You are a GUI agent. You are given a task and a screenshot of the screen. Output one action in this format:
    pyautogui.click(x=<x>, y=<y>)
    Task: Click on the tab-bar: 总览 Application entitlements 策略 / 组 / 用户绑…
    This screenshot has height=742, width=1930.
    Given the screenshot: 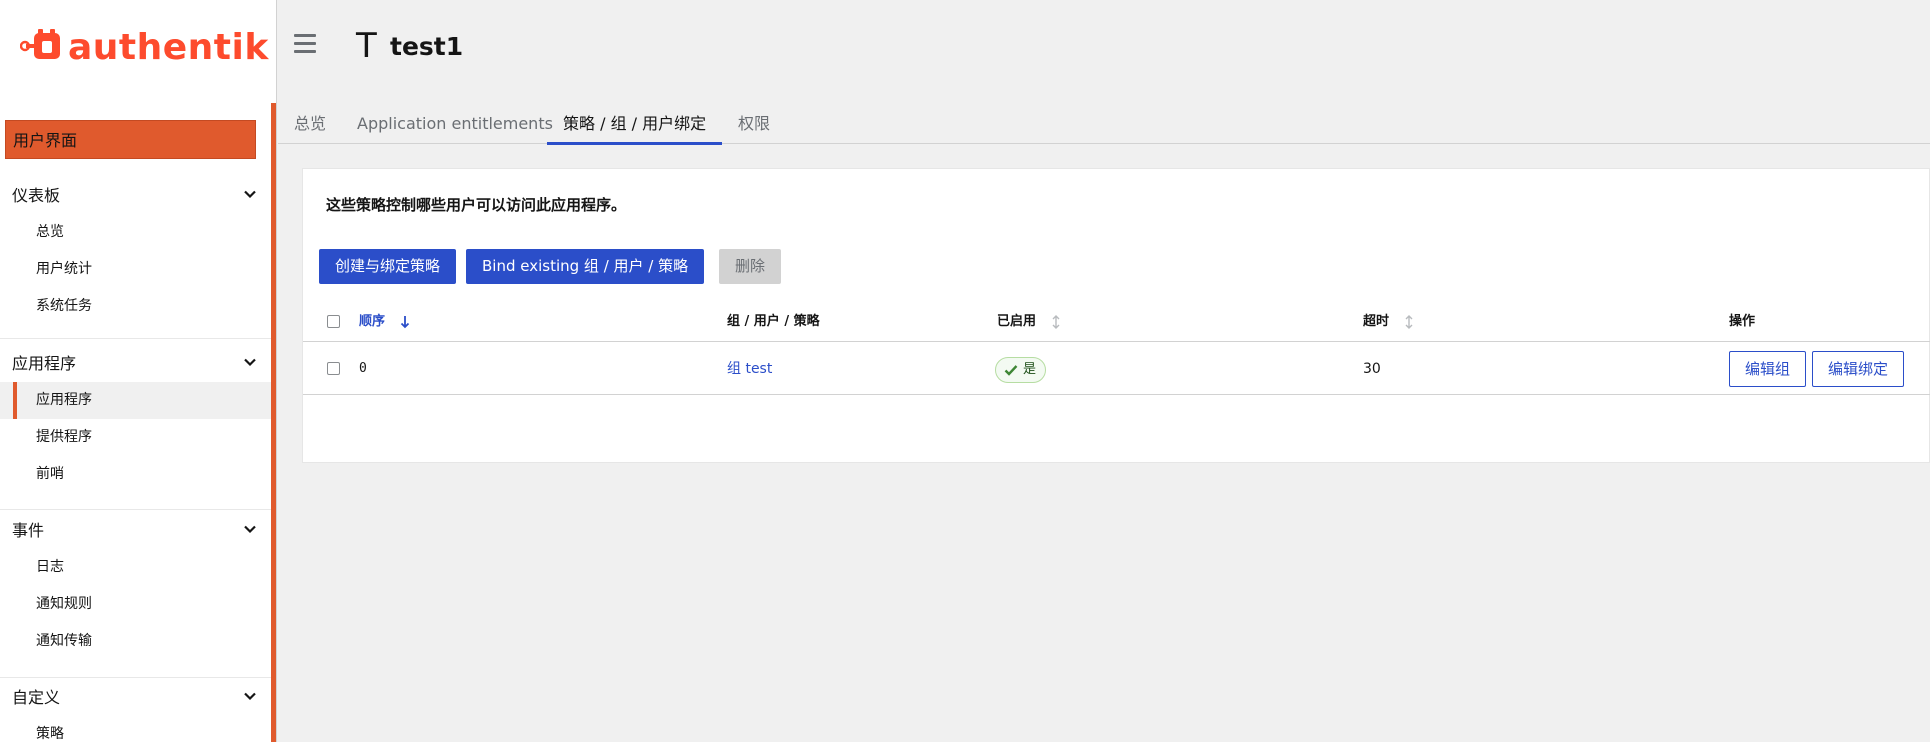 What is the action you would take?
    pyautogui.click(x=1104, y=124)
    